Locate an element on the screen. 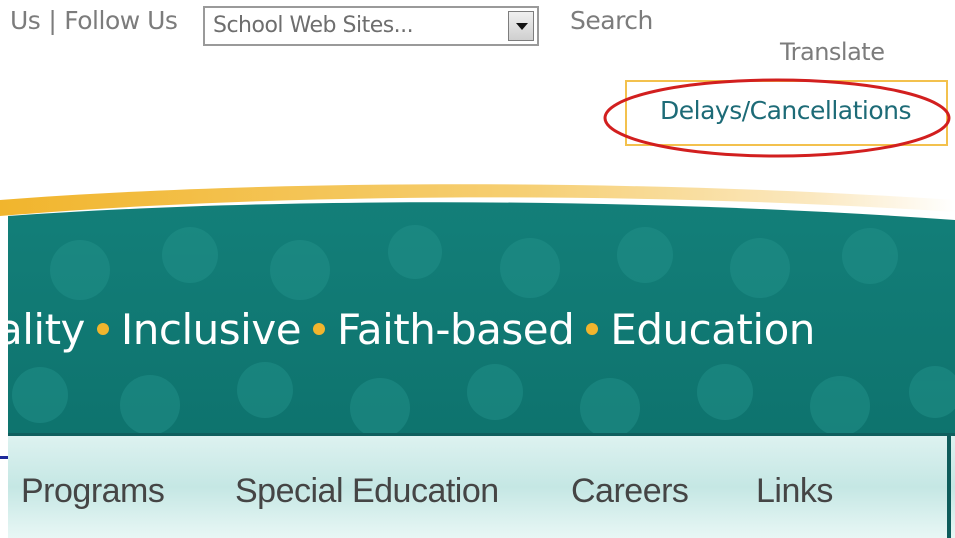 This screenshot has width=955, height=538. red-highlight-ellipse is located at coordinates (777, 118).